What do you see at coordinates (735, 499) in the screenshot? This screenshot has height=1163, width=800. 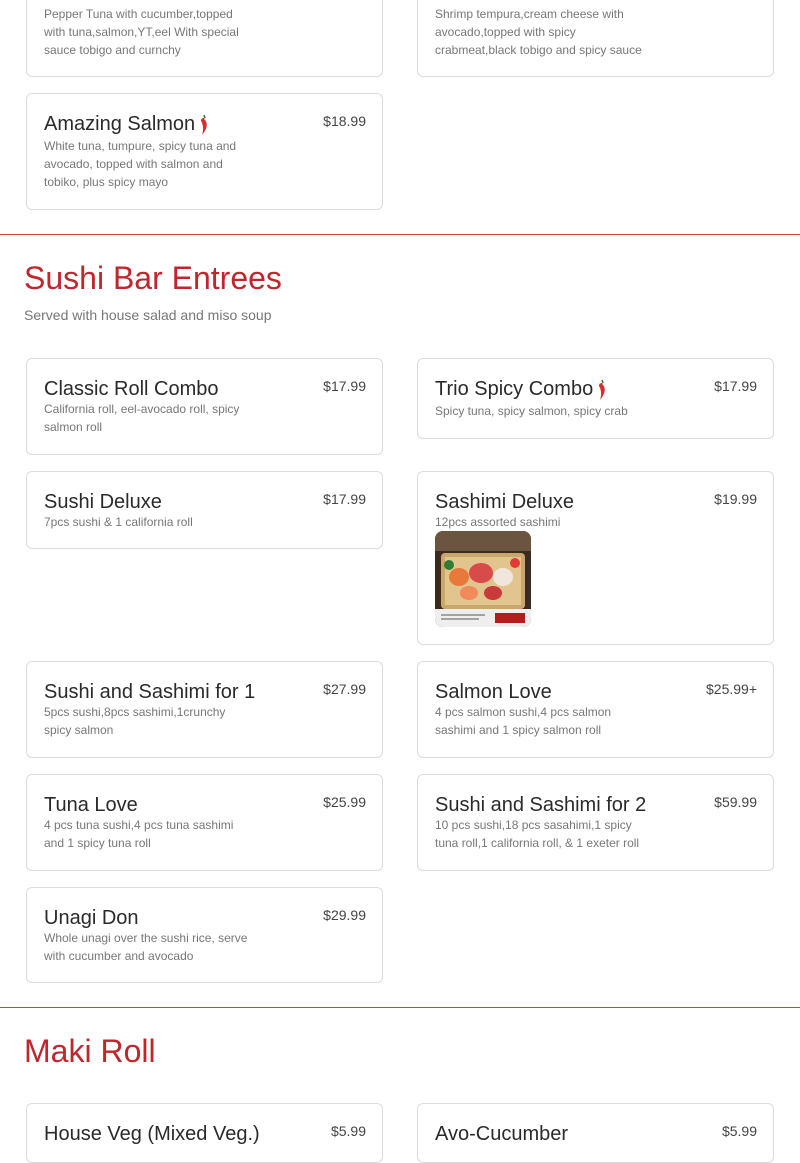 I see `item-price: $19.99` at bounding box center [735, 499].